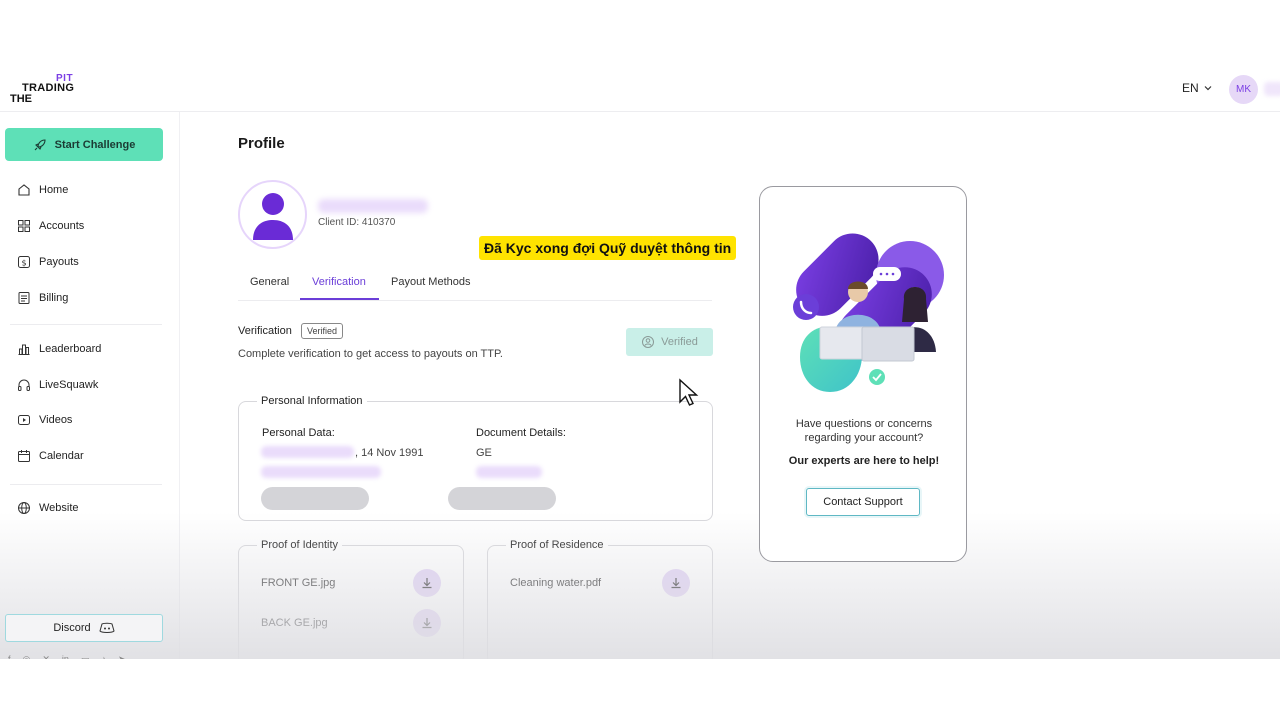 This screenshot has width=1280, height=720. I want to click on start-challenge-label: Start Challenge, so click(95, 144).